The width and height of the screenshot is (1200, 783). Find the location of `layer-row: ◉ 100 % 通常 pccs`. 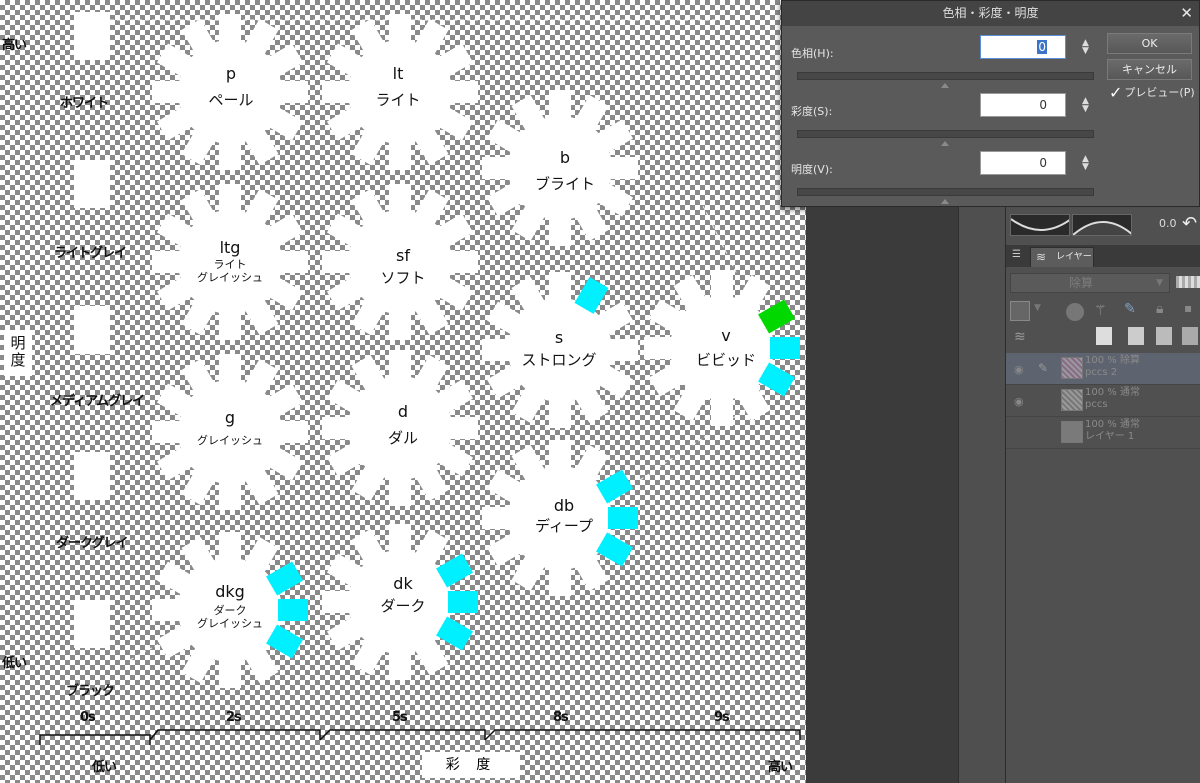

layer-row: ◉ 100 % 通常 pccs is located at coordinates (1103, 401).